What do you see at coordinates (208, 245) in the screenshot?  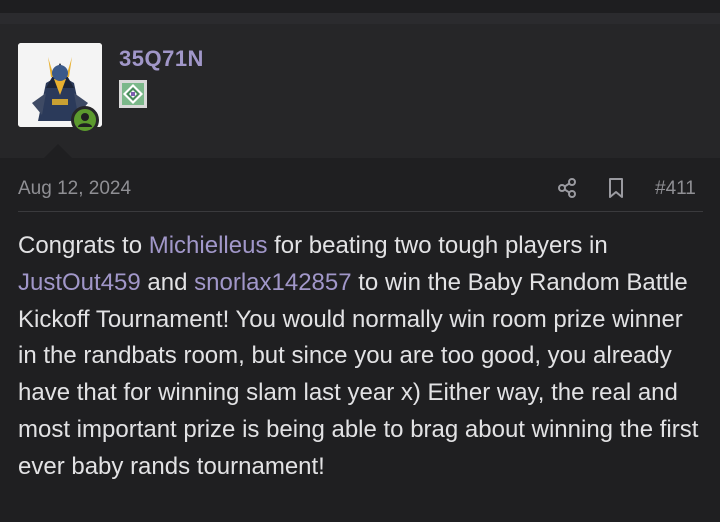 I see `mention-link: Michielleus` at bounding box center [208, 245].